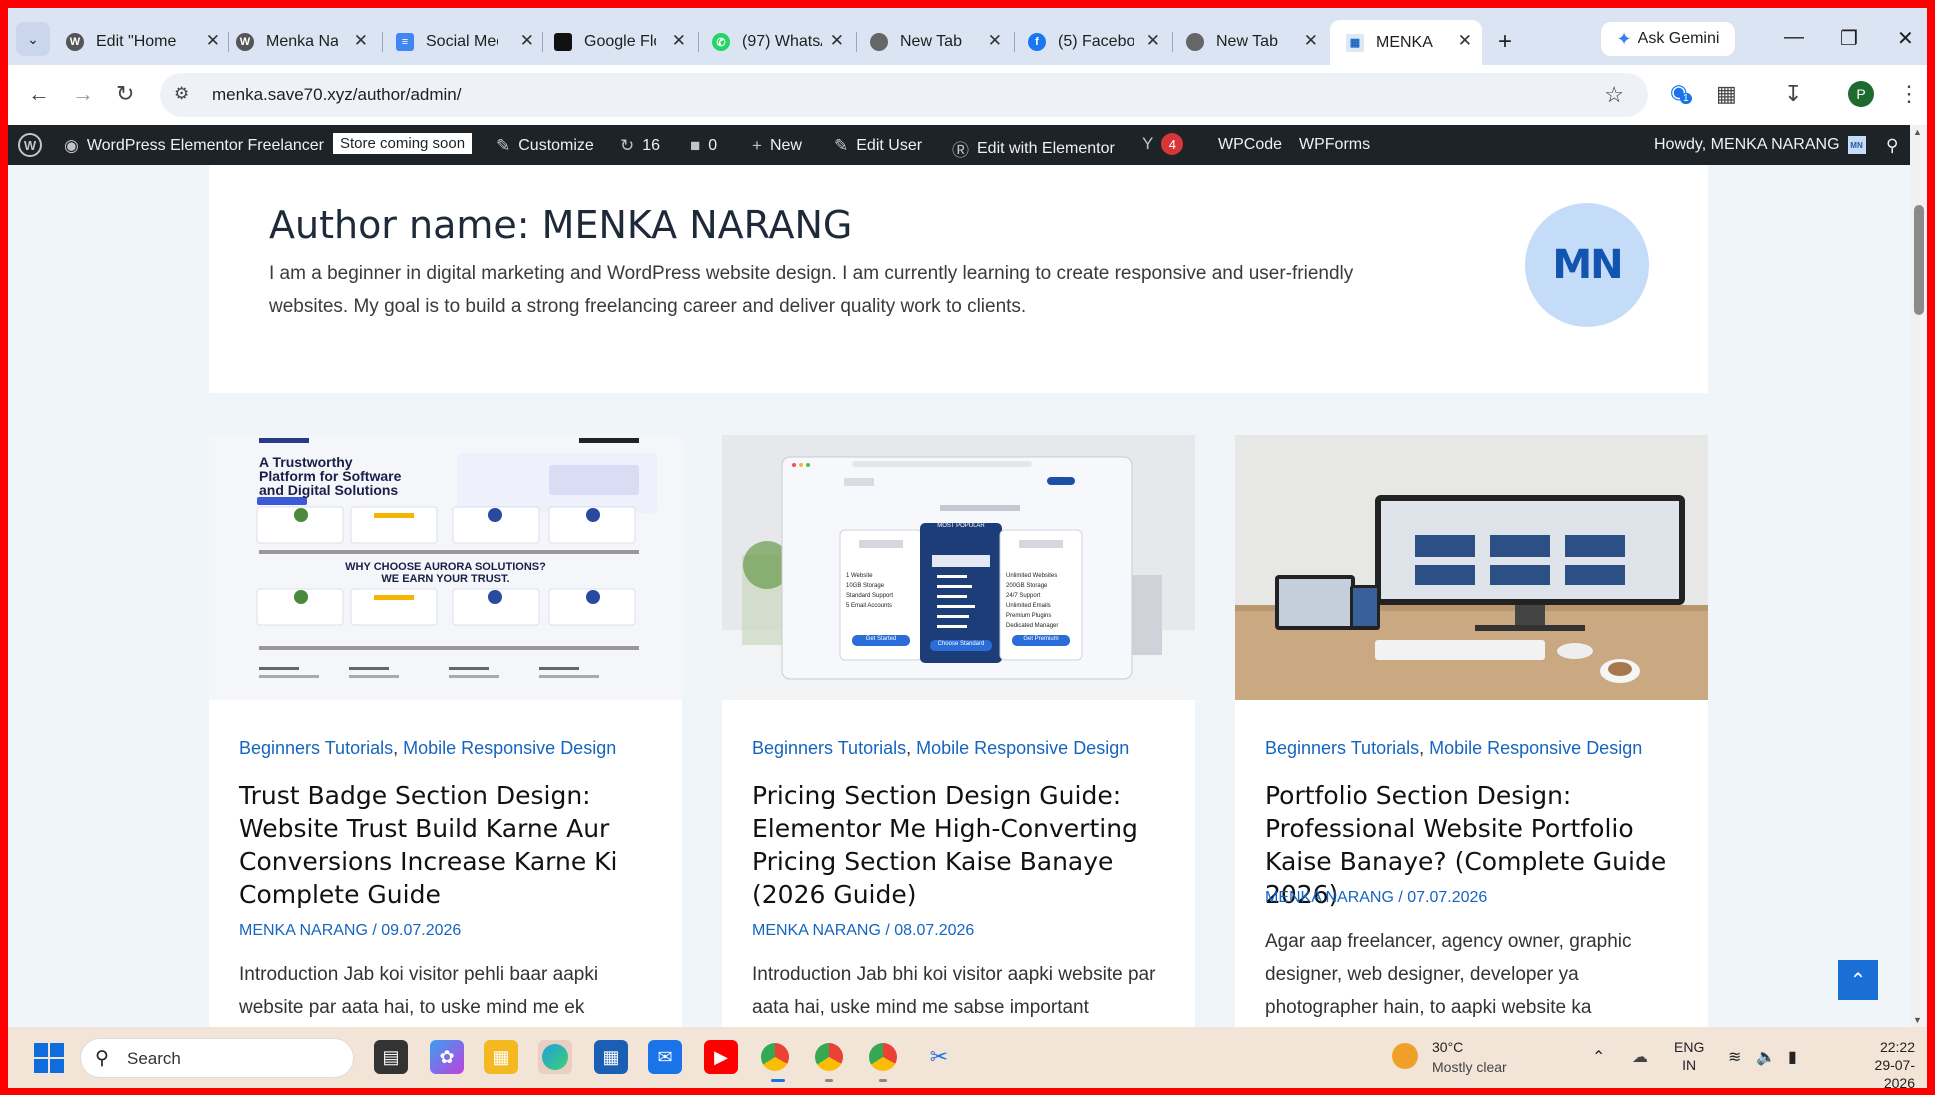 The image size is (1935, 1095). Describe the element at coordinates (391, 1057) in the screenshot. I see `task-view-icon: ▤` at that location.